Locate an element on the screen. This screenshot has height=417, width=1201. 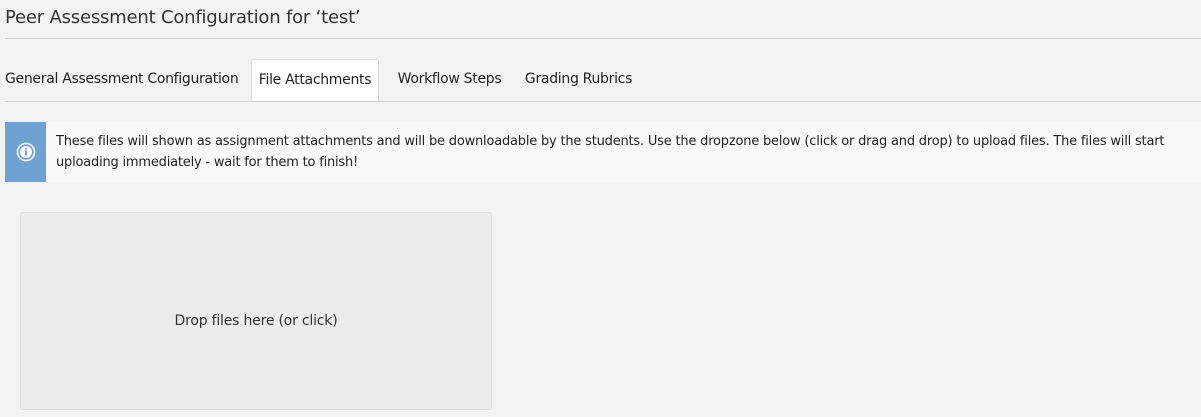
tab-workflow-steps: Workflow Steps is located at coordinates (449, 80).